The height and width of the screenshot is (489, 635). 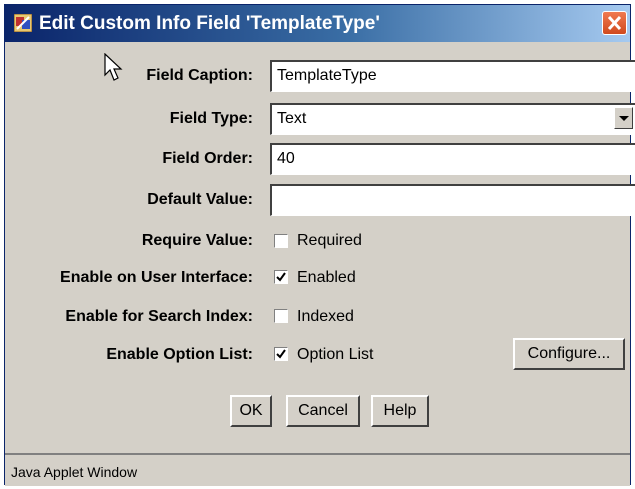 What do you see at coordinates (286, 158) in the screenshot?
I see `field-order-value: 40` at bounding box center [286, 158].